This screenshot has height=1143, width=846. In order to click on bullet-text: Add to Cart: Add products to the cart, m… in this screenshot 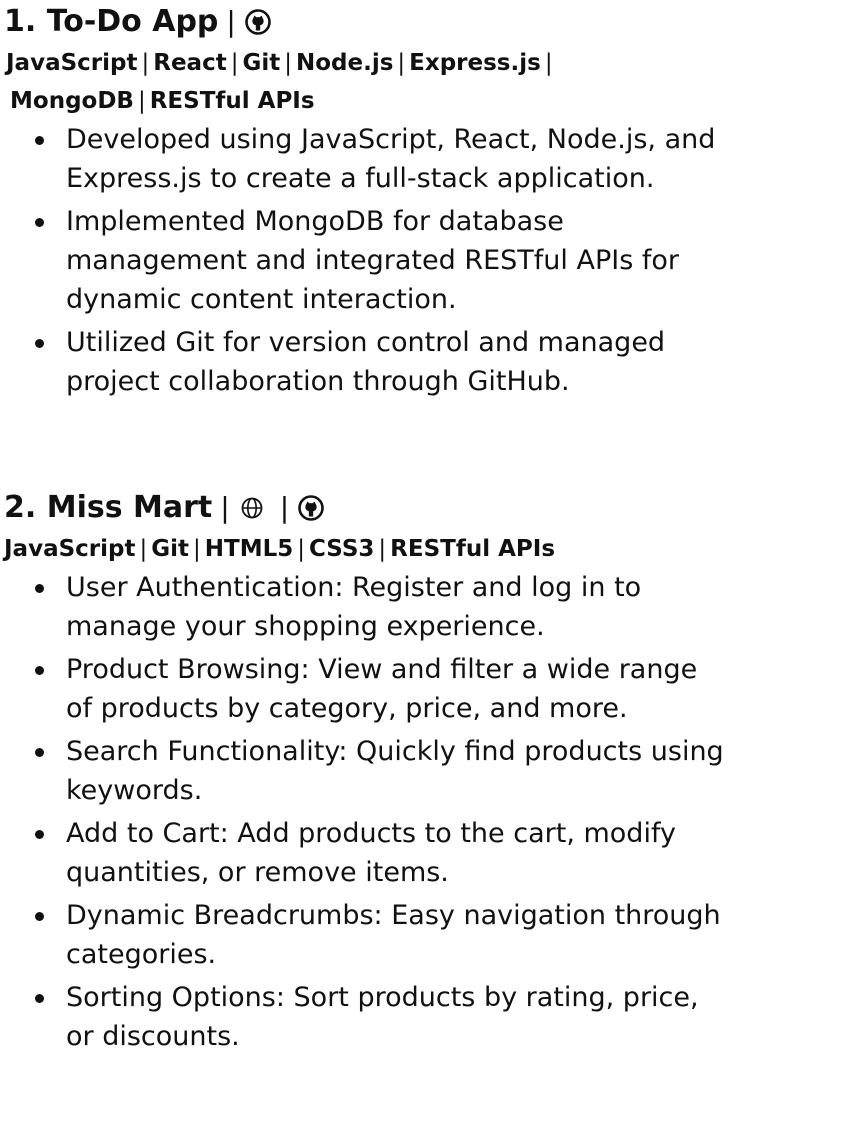, I will do `click(371, 833)`.